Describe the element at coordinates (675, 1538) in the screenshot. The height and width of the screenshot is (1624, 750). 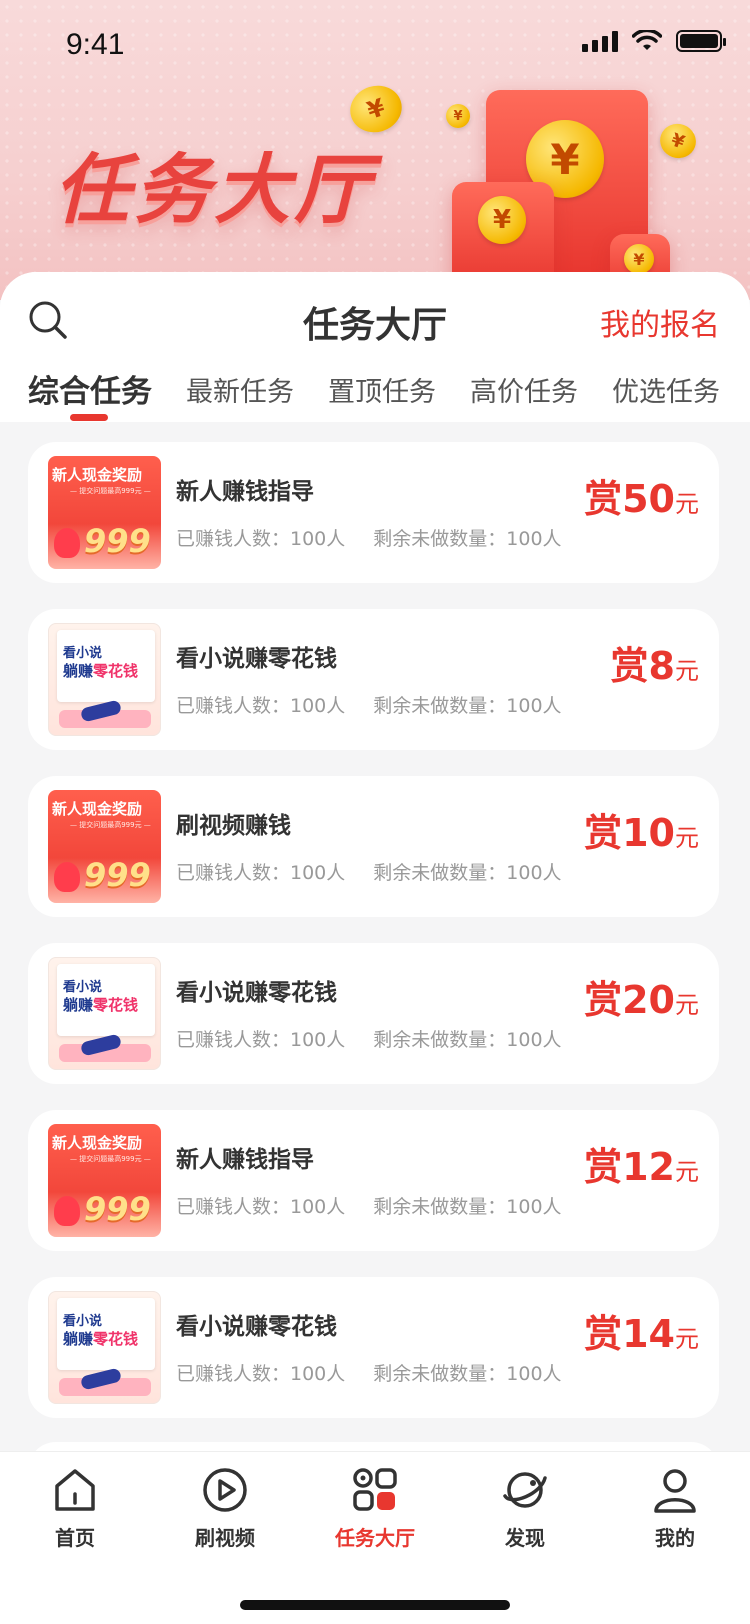
I see `nav-label: 我的` at that location.